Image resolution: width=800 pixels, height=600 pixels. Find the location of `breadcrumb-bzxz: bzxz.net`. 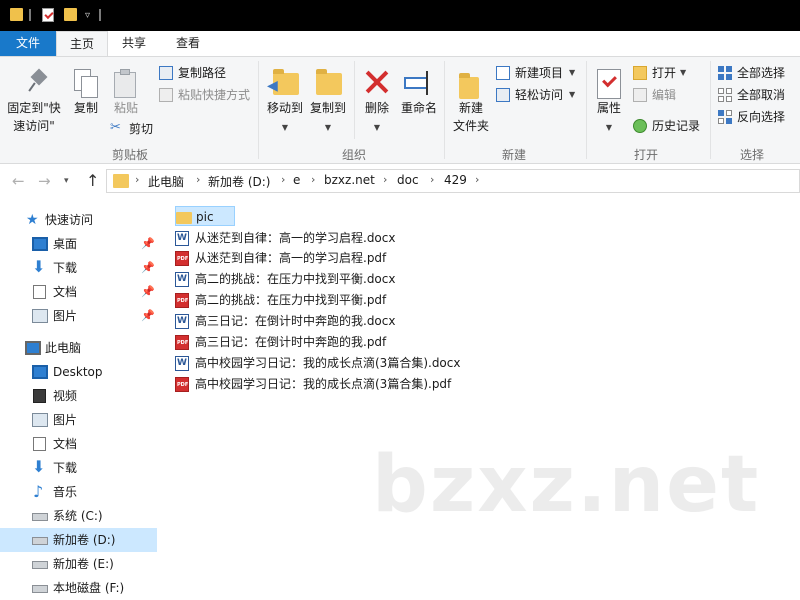

breadcrumb-bzxz: bzxz.net is located at coordinates (349, 180).